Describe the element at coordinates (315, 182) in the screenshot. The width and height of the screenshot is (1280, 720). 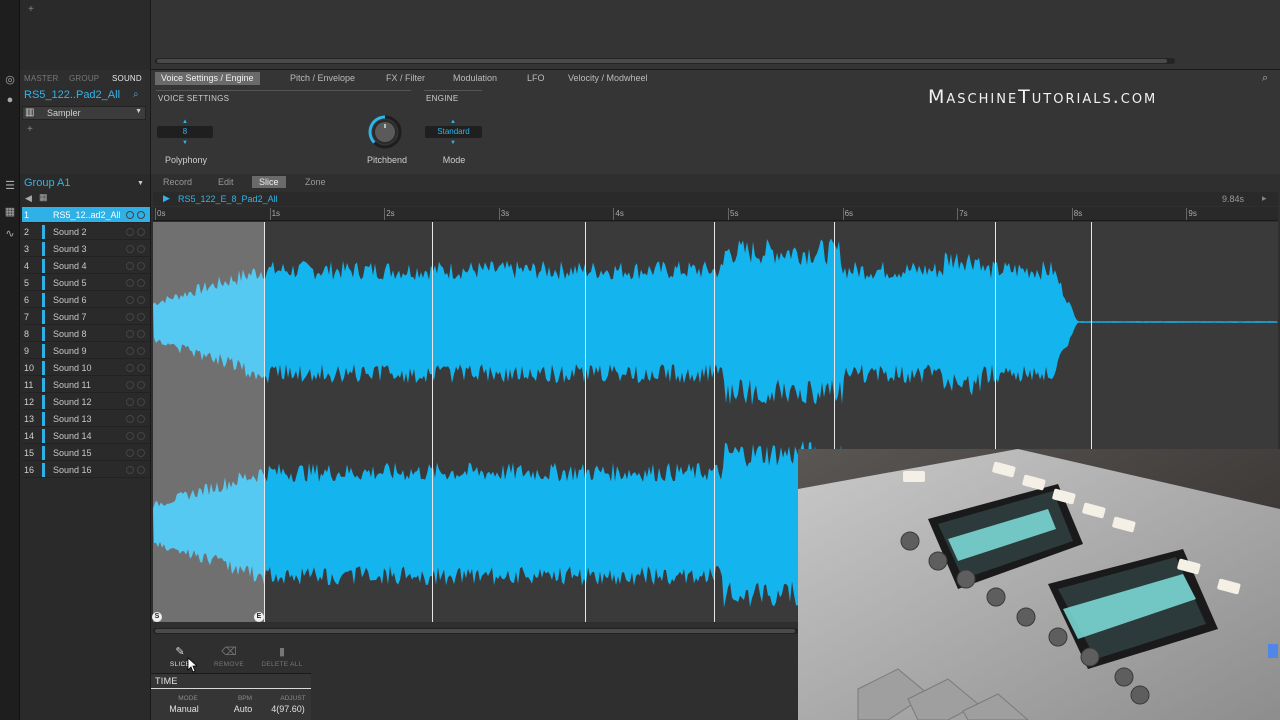
I see `tab-zone: Zone` at that location.